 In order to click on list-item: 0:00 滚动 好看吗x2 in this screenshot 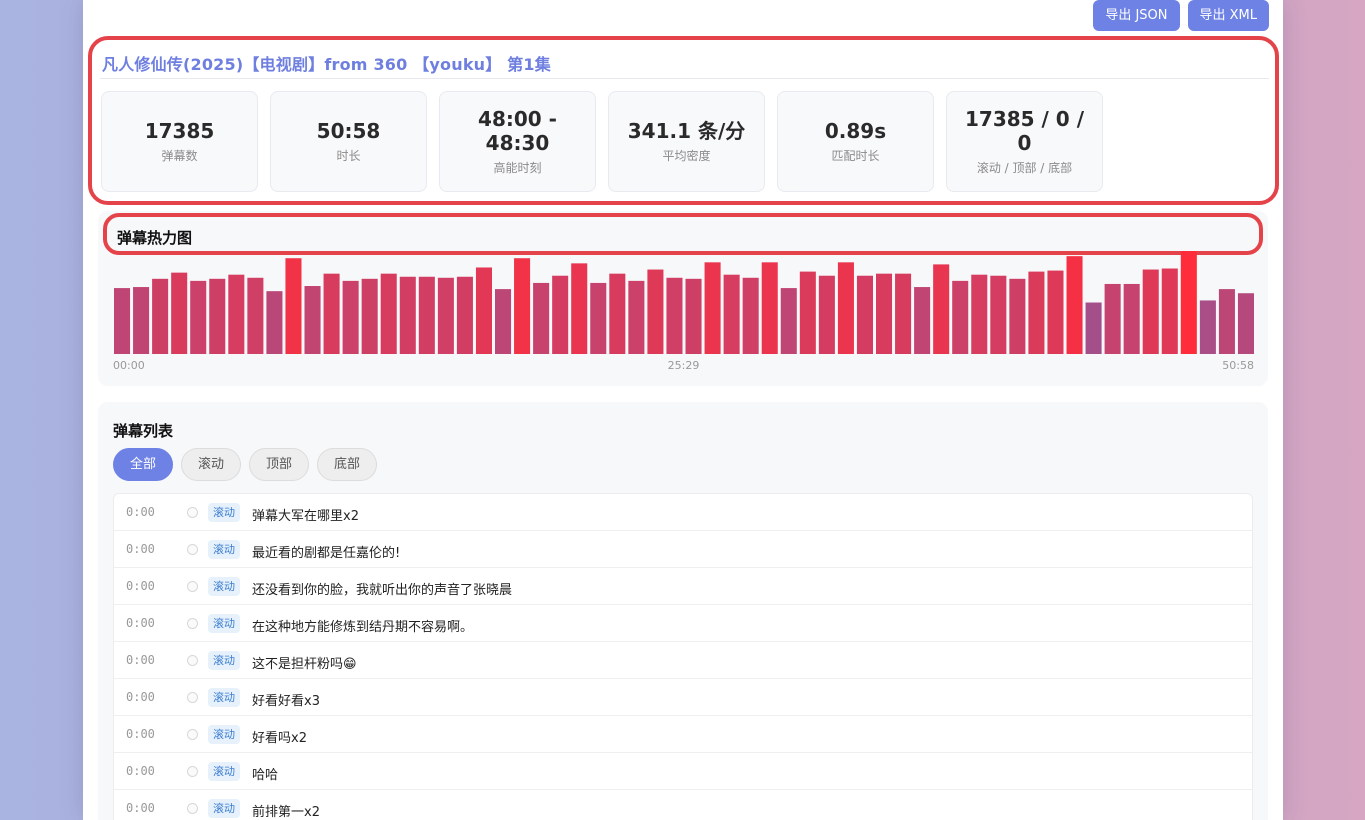, I will do `click(683, 734)`.